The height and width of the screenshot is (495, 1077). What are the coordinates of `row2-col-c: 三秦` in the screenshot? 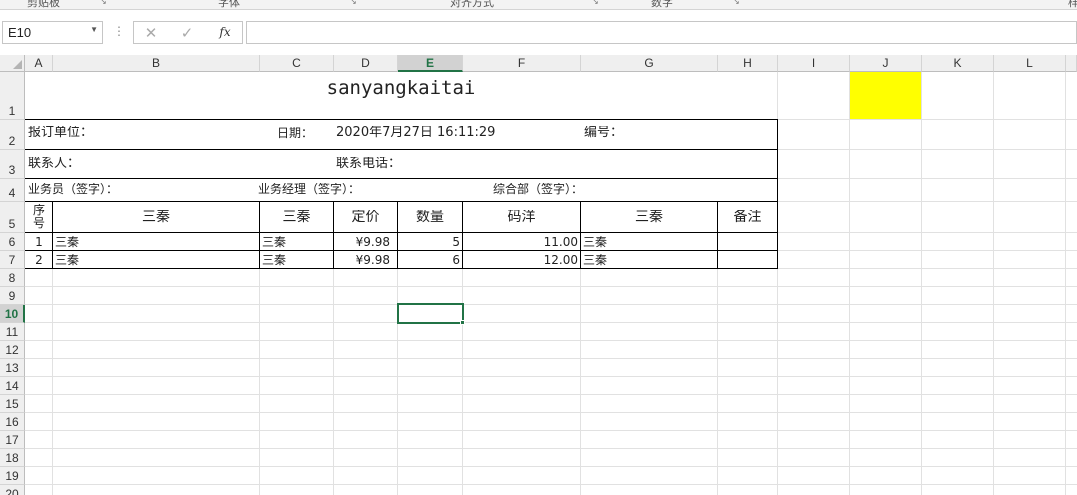 It's located at (274, 260).